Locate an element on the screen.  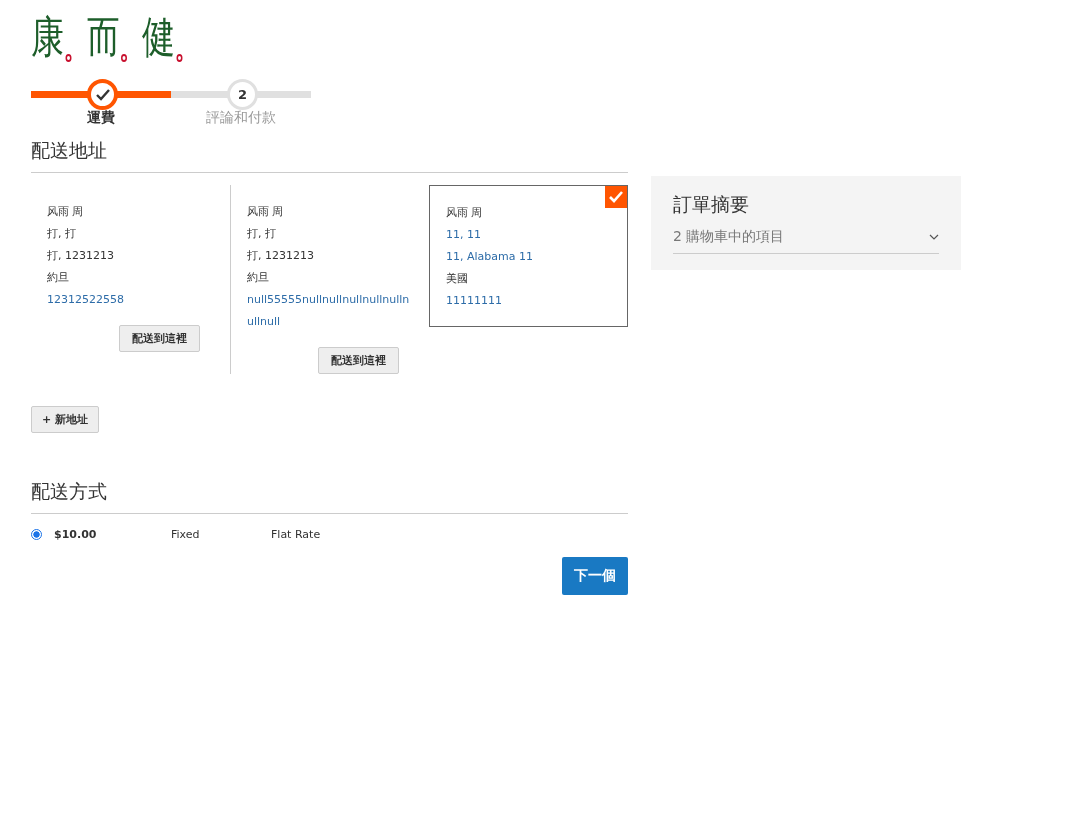
checkmark-icon is located at coordinates (616, 197).